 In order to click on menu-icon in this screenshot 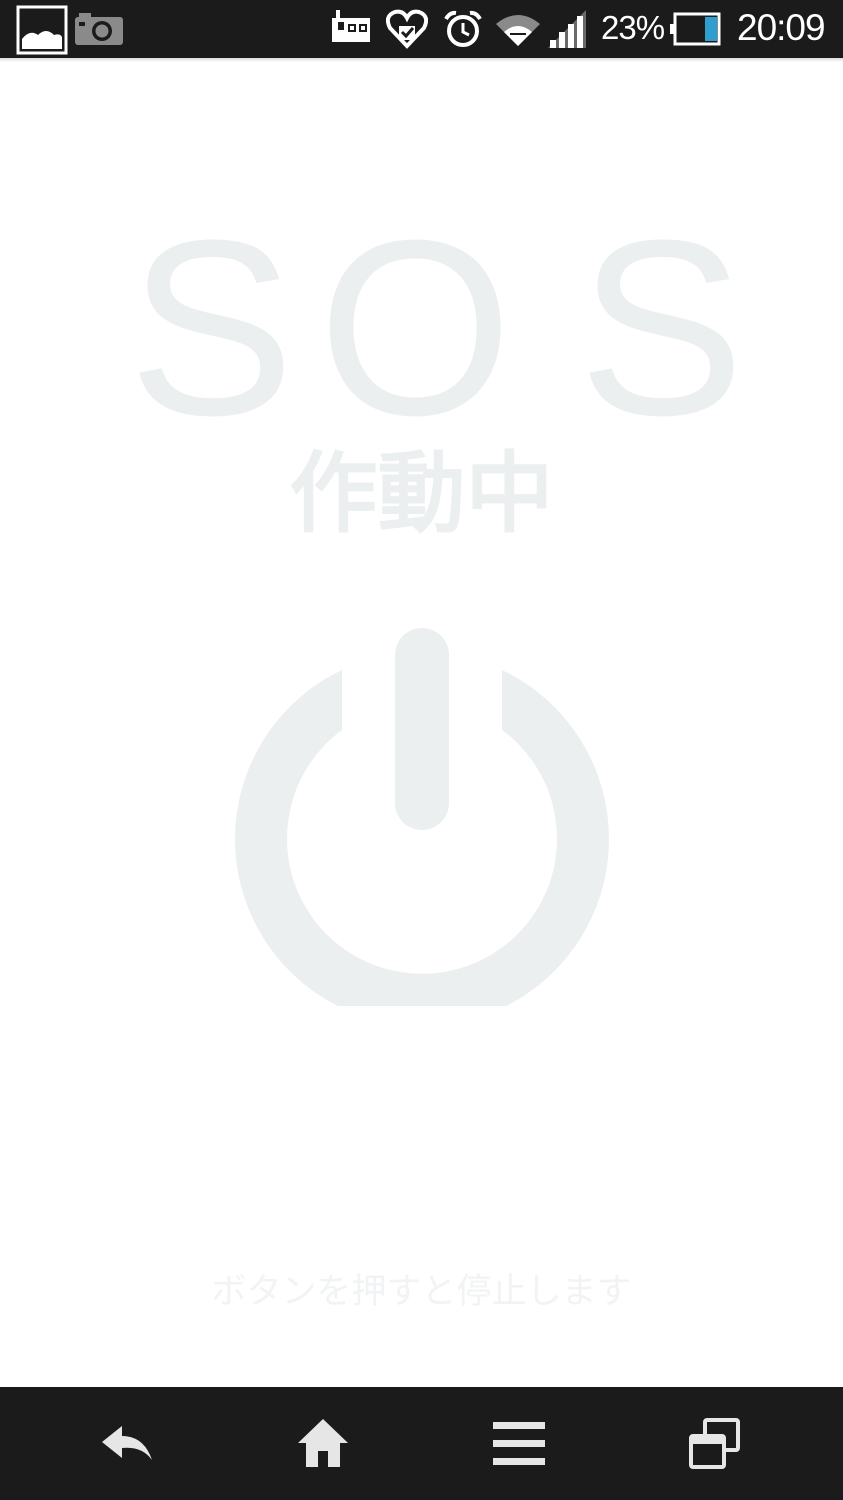, I will do `click(519, 1443)`.